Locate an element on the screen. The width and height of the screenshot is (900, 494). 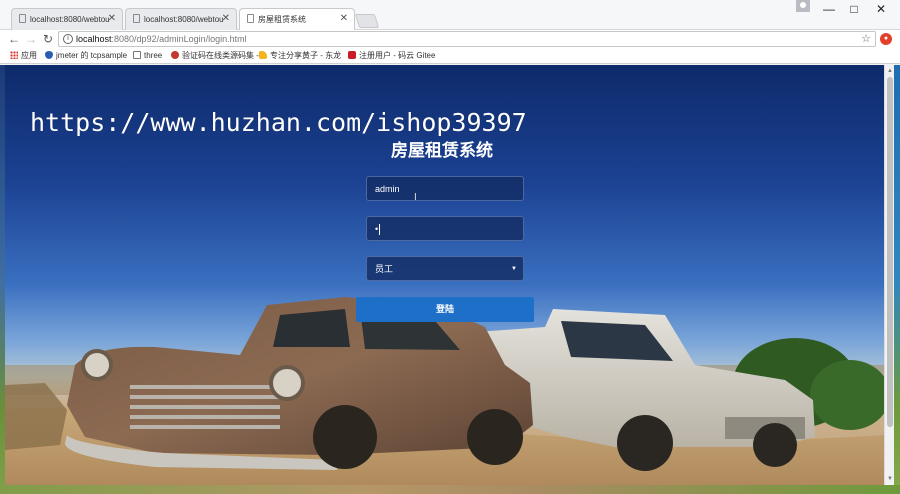
shield-icon is located at coordinates (49, 55).